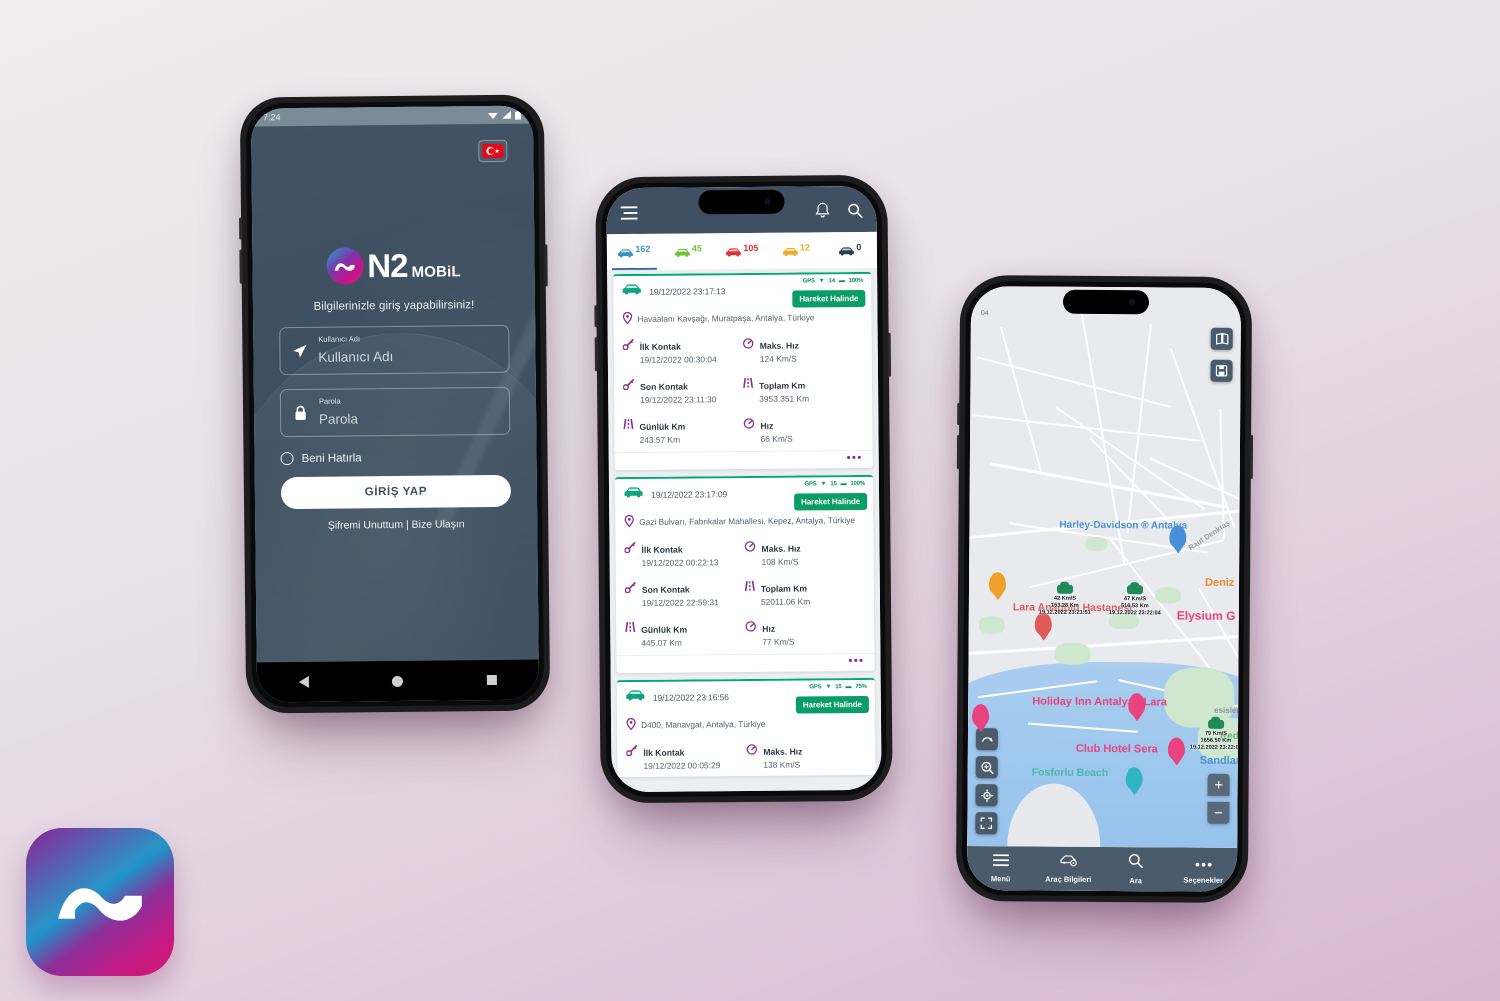 The width and height of the screenshot is (1500, 1001). I want to click on battery-icon-small: ▬, so click(848, 686).